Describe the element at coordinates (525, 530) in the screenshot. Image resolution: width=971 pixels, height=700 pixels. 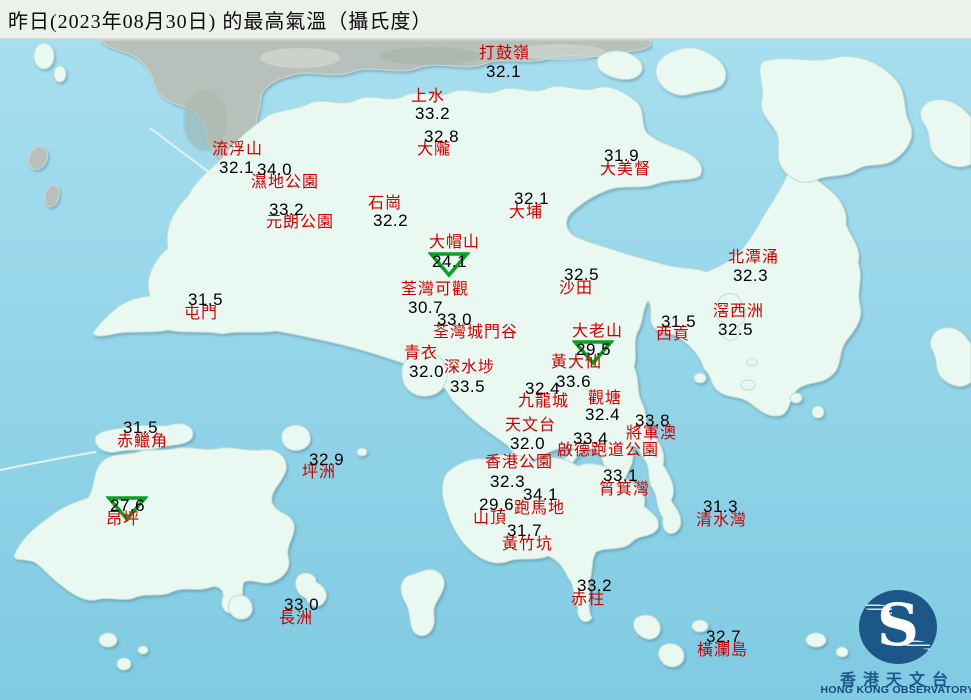
I see `station-value: 31.7` at that location.